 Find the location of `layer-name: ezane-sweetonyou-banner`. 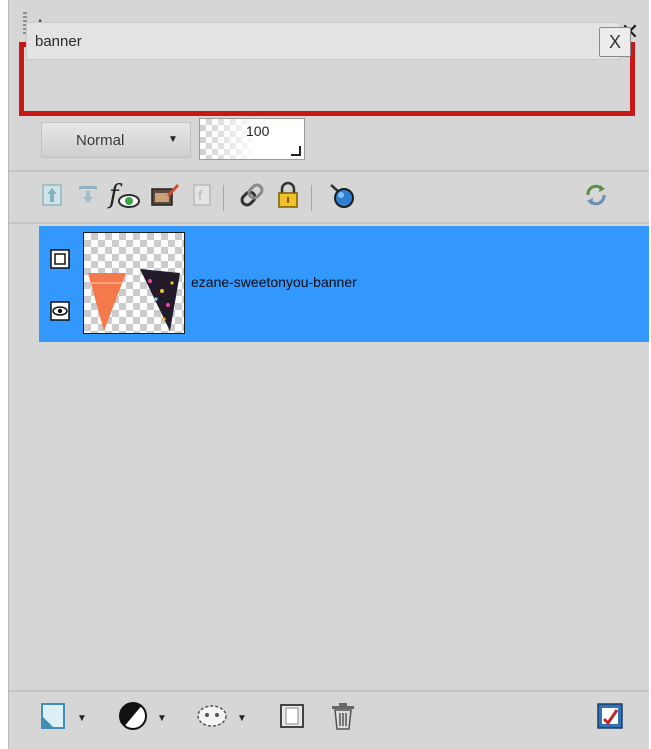

layer-name: ezane-sweetonyou-banner is located at coordinates (274, 282).